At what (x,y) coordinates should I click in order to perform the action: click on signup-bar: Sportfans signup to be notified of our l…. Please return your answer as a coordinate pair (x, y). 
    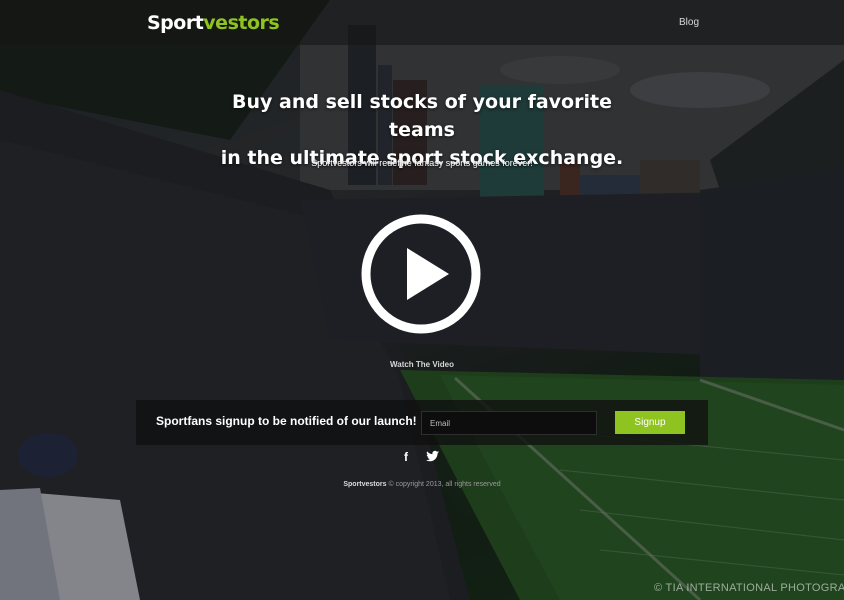
    Looking at the image, I should click on (422, 422).